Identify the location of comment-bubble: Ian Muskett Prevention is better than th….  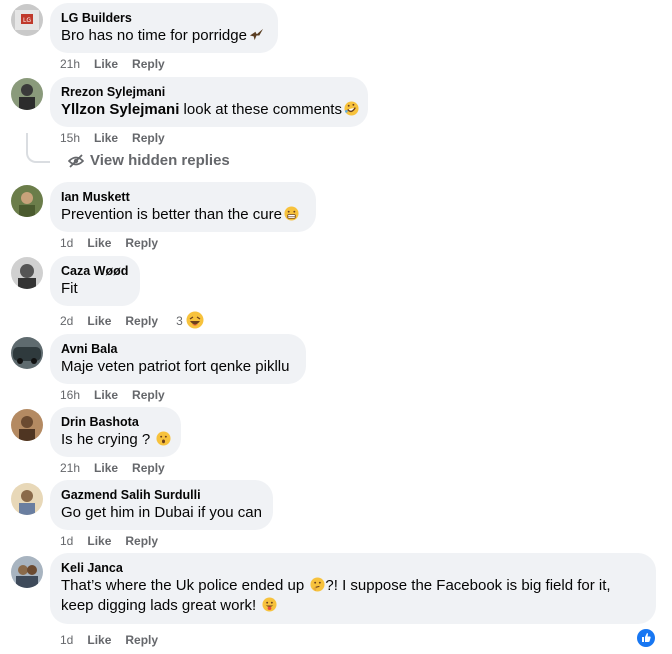
(183, 207).